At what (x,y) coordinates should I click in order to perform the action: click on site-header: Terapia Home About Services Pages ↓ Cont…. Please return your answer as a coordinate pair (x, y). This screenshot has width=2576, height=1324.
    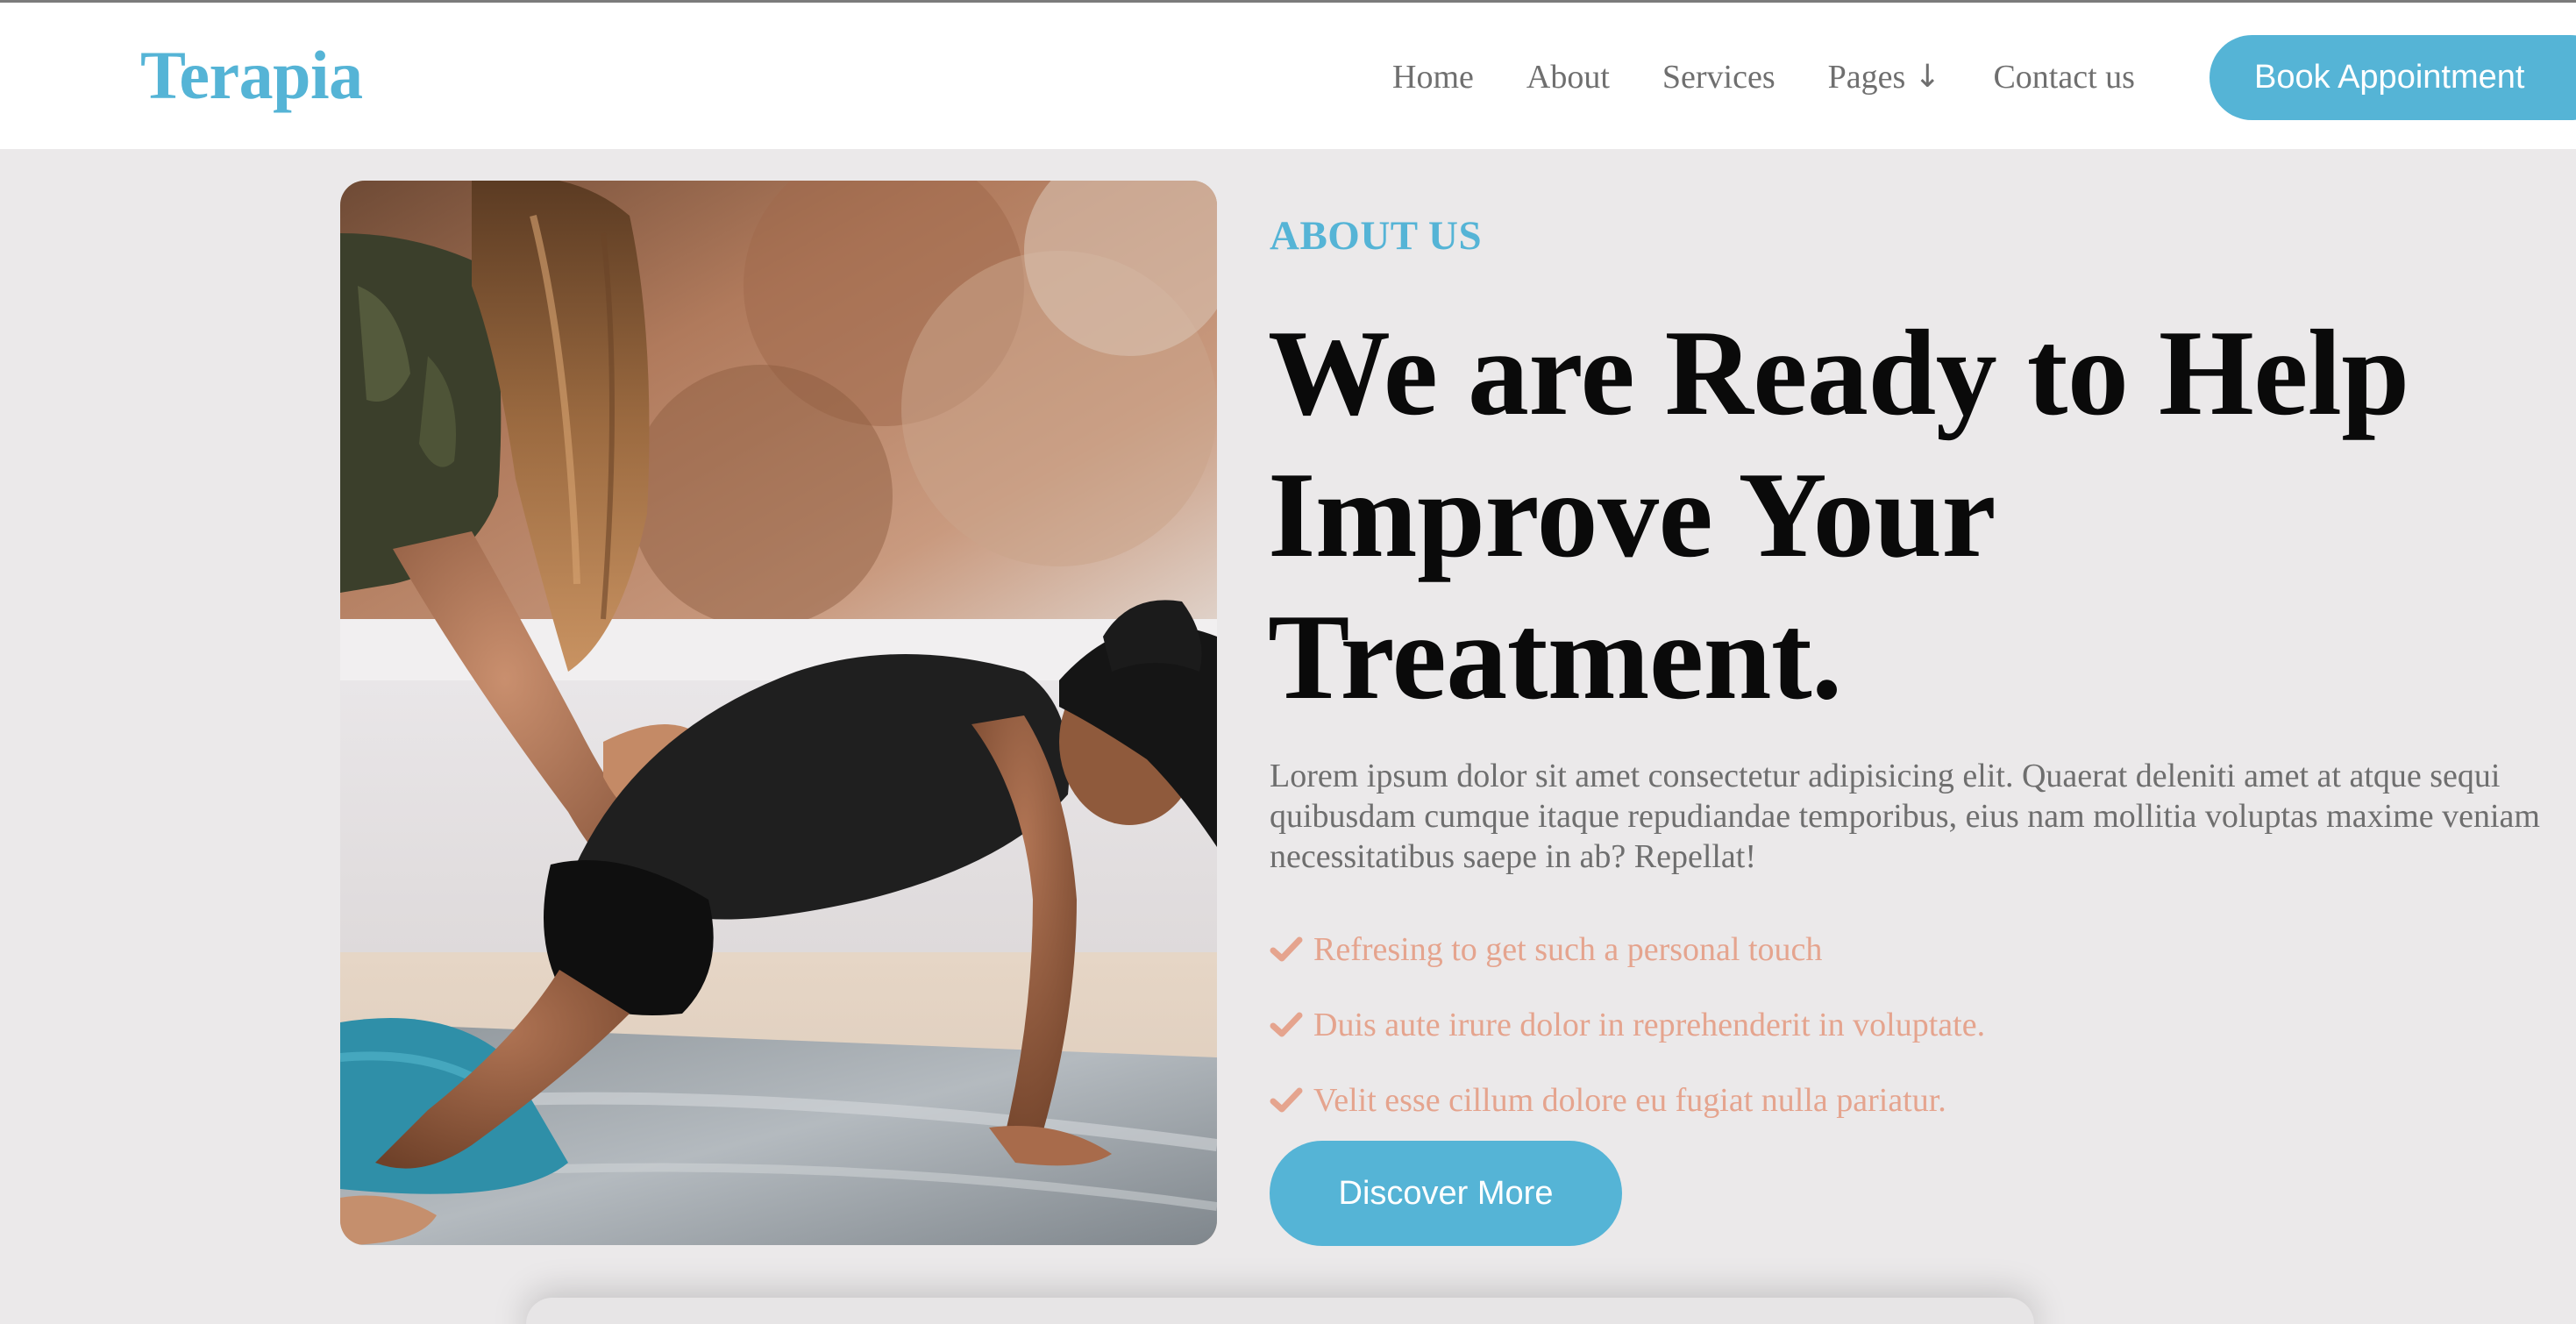
    Looking at the image, I should click on (1288, 76).